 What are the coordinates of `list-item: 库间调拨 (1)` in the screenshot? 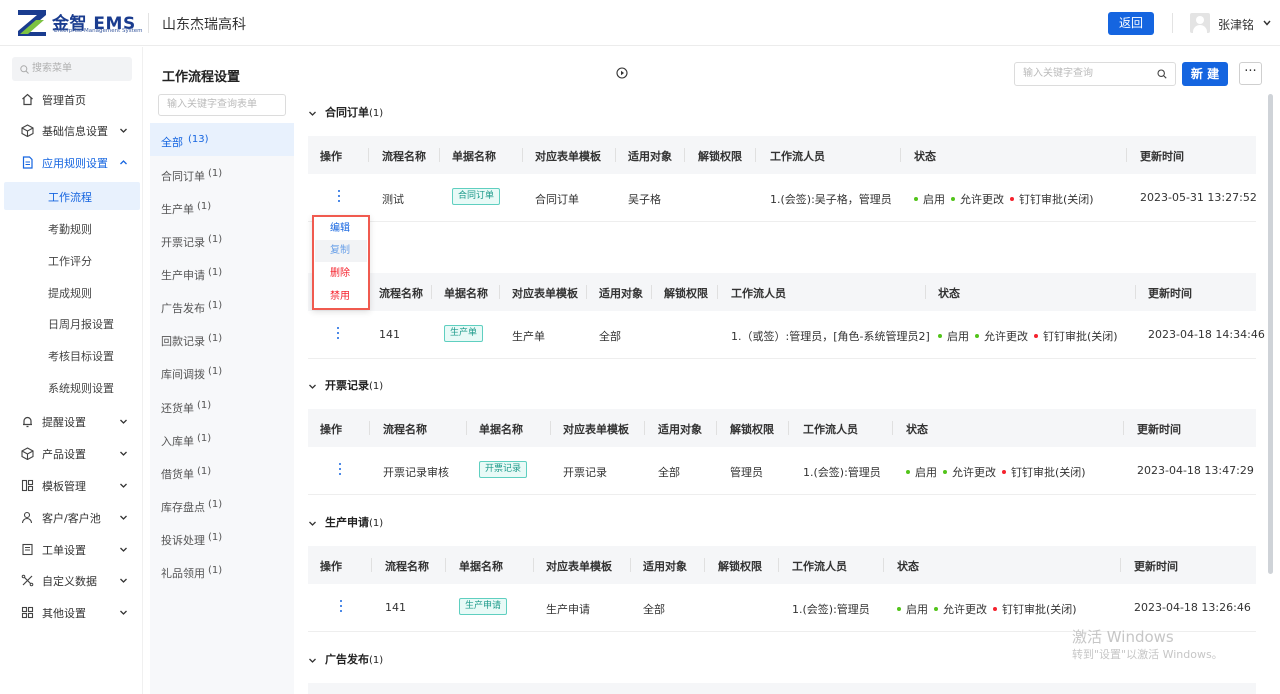 It's located at (222, 371).